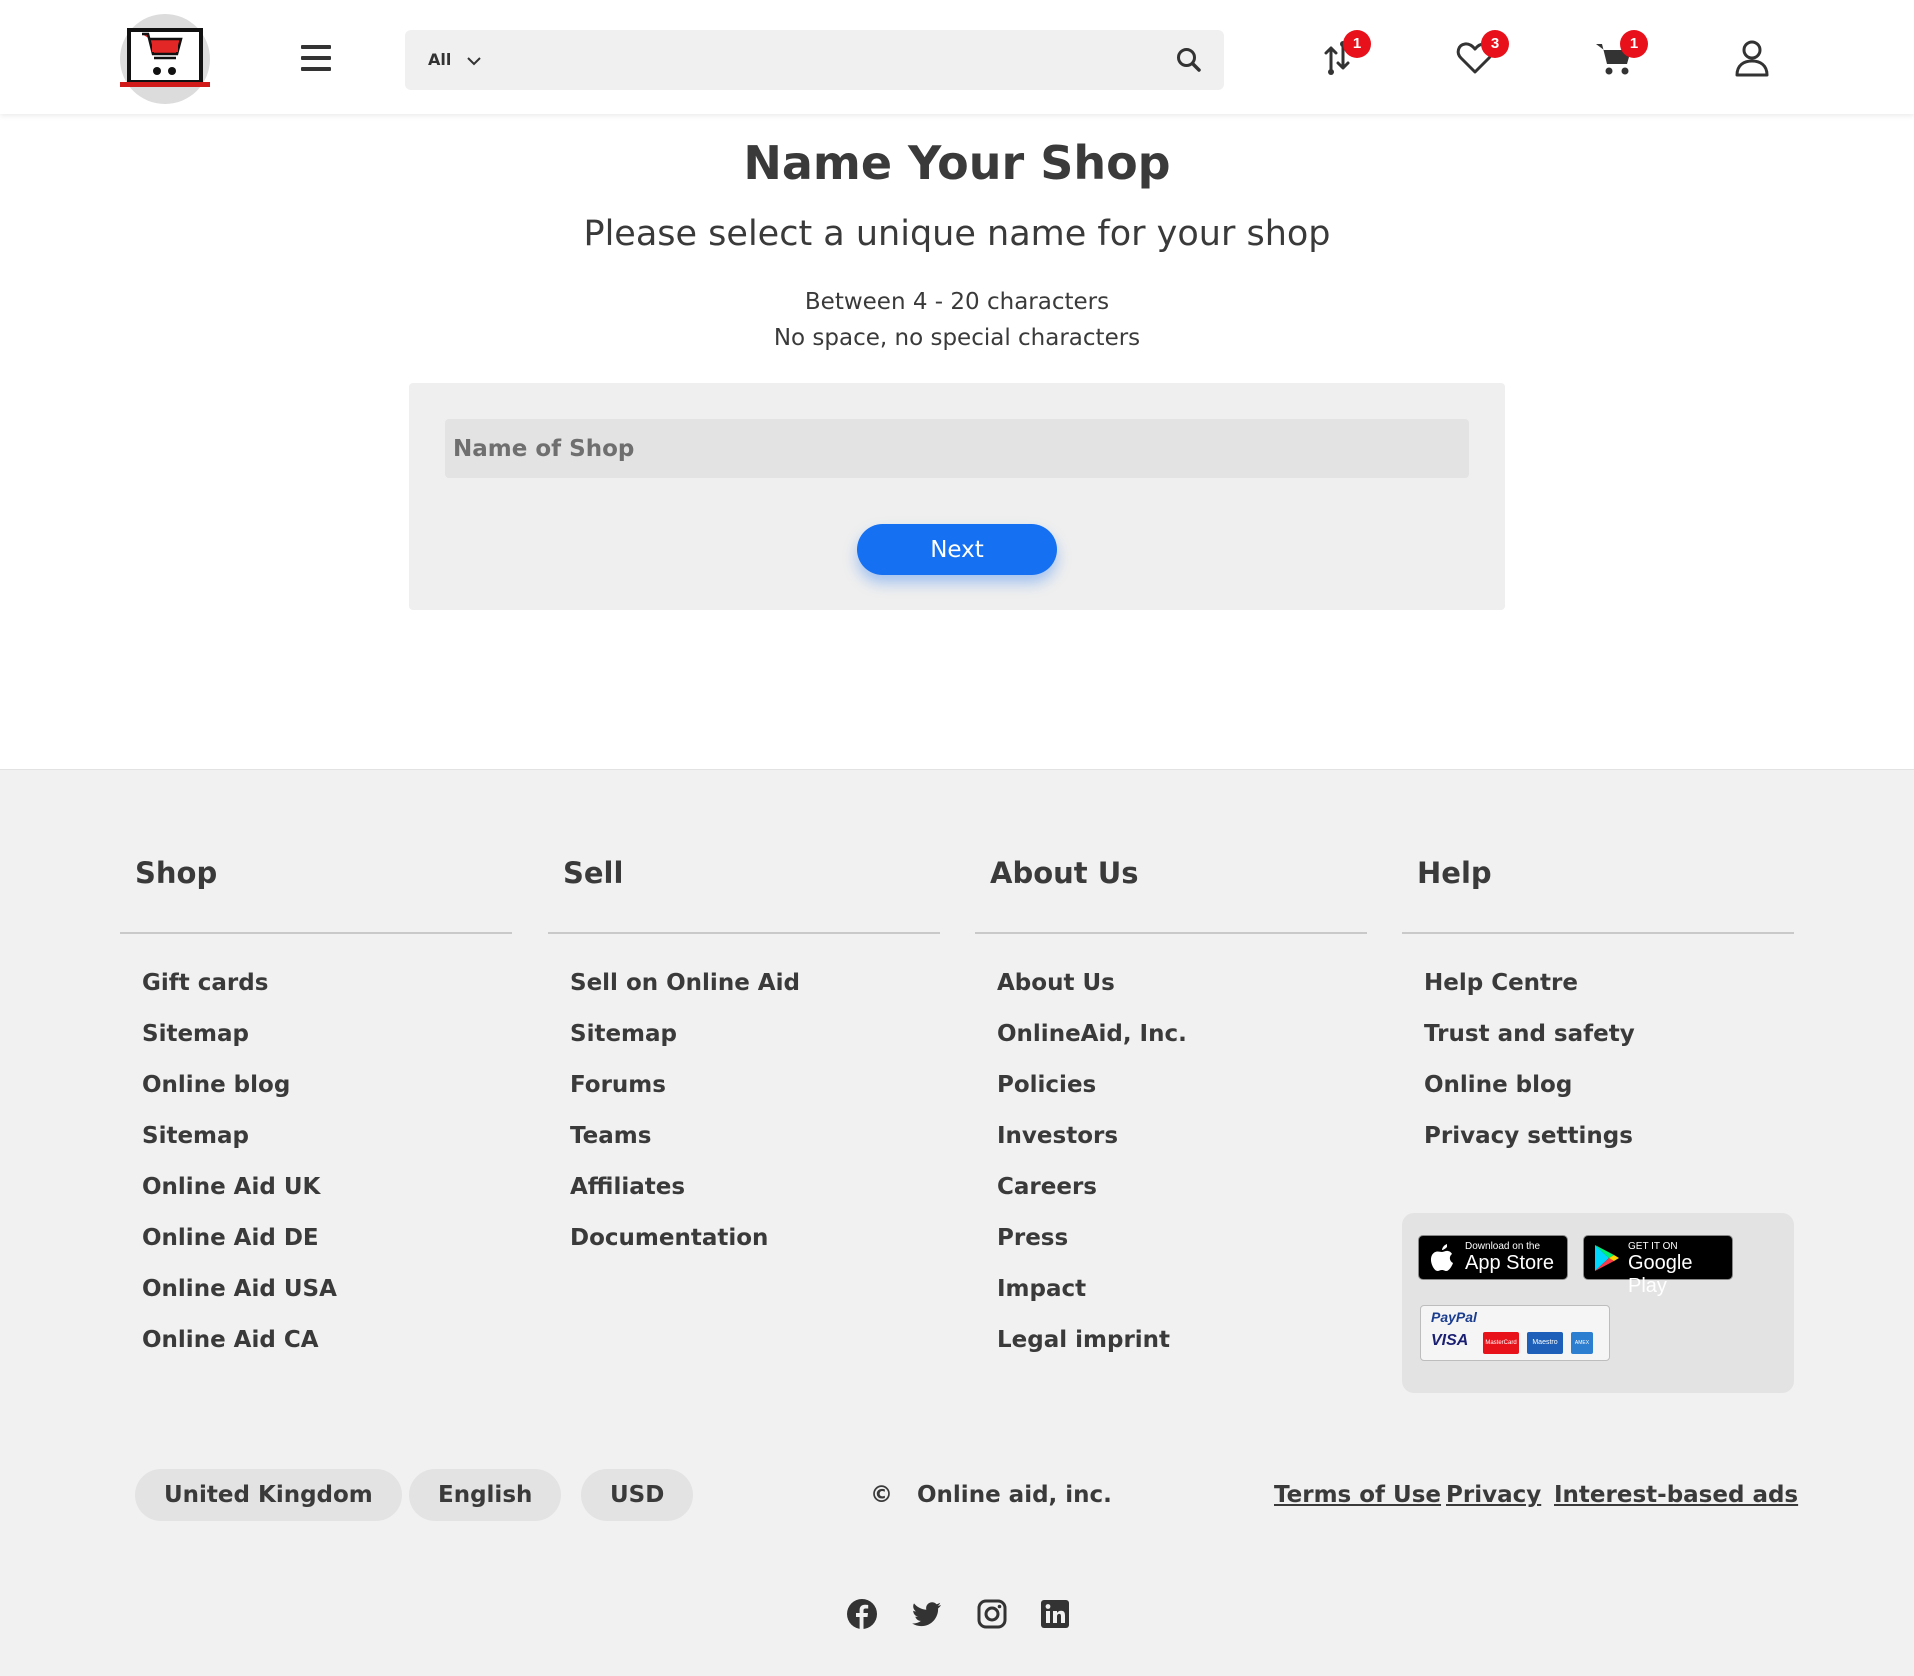 The image size is (1914, 1676). I want to click on payment-methods: PayPal VISA MasterCard Maestro AMEX, so click(1515, 1333).